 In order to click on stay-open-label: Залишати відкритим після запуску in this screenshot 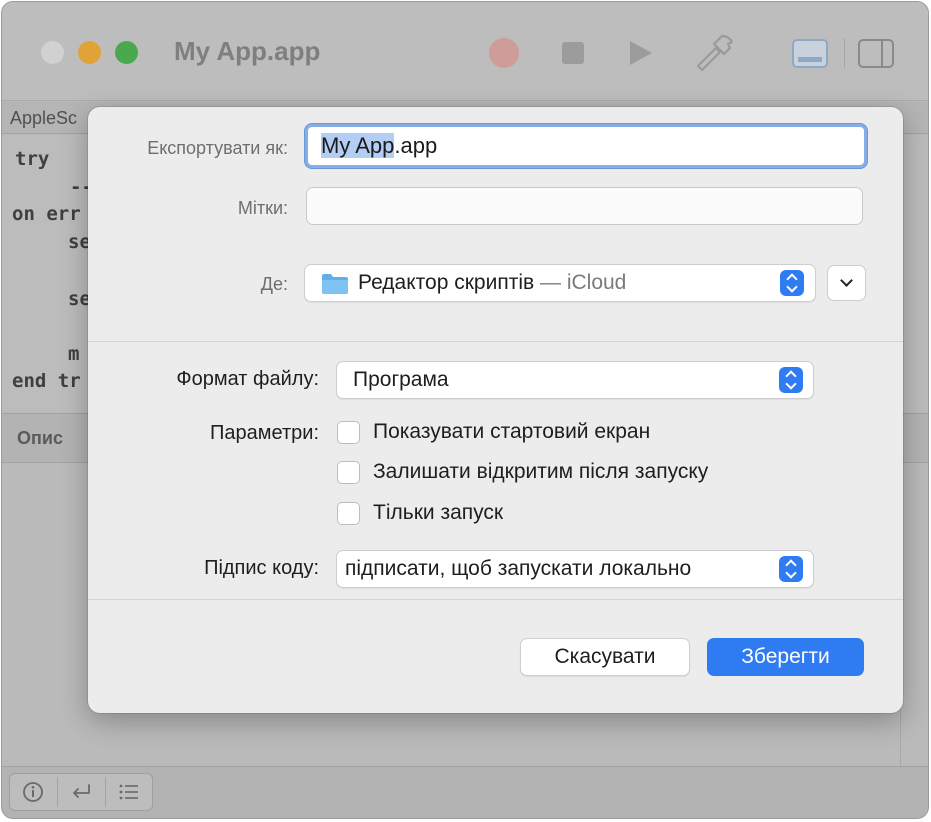, I will do `click(540, 472)`.